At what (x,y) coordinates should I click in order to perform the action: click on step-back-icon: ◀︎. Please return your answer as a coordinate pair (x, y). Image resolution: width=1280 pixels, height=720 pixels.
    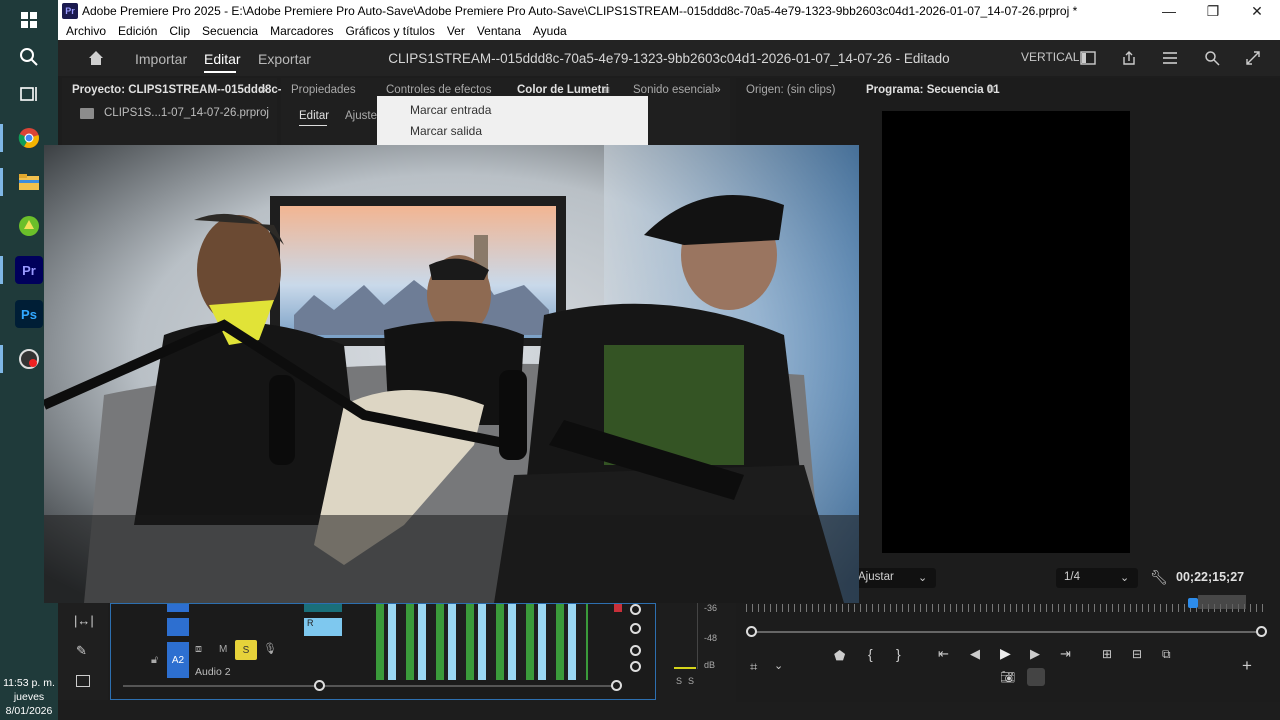
    Looking at the image, I should click on (975, 654).